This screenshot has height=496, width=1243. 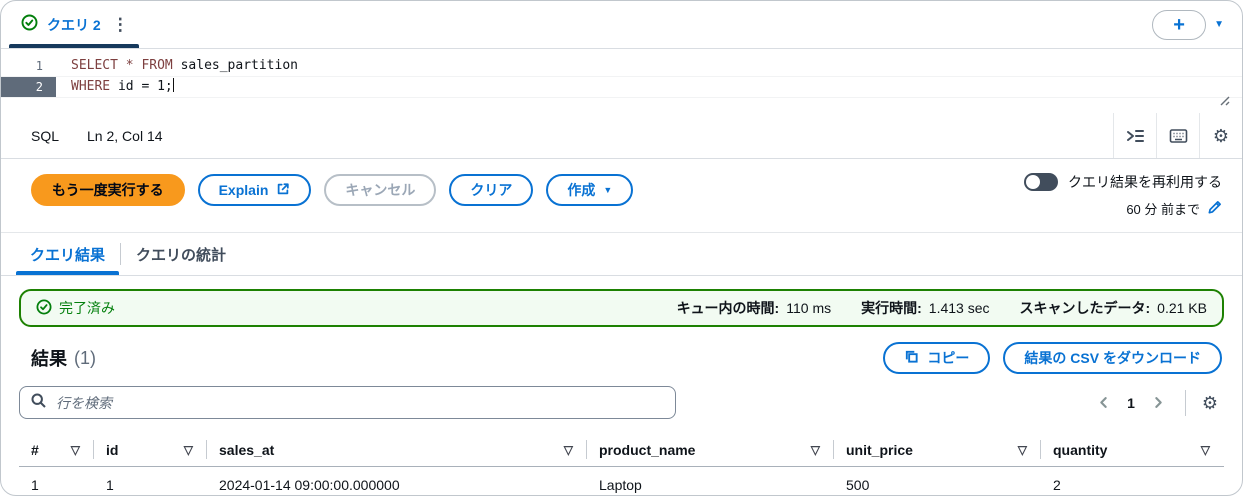 I want to click on editor-settings-gear-icon: ⚙, so click(x=1221, y=135).